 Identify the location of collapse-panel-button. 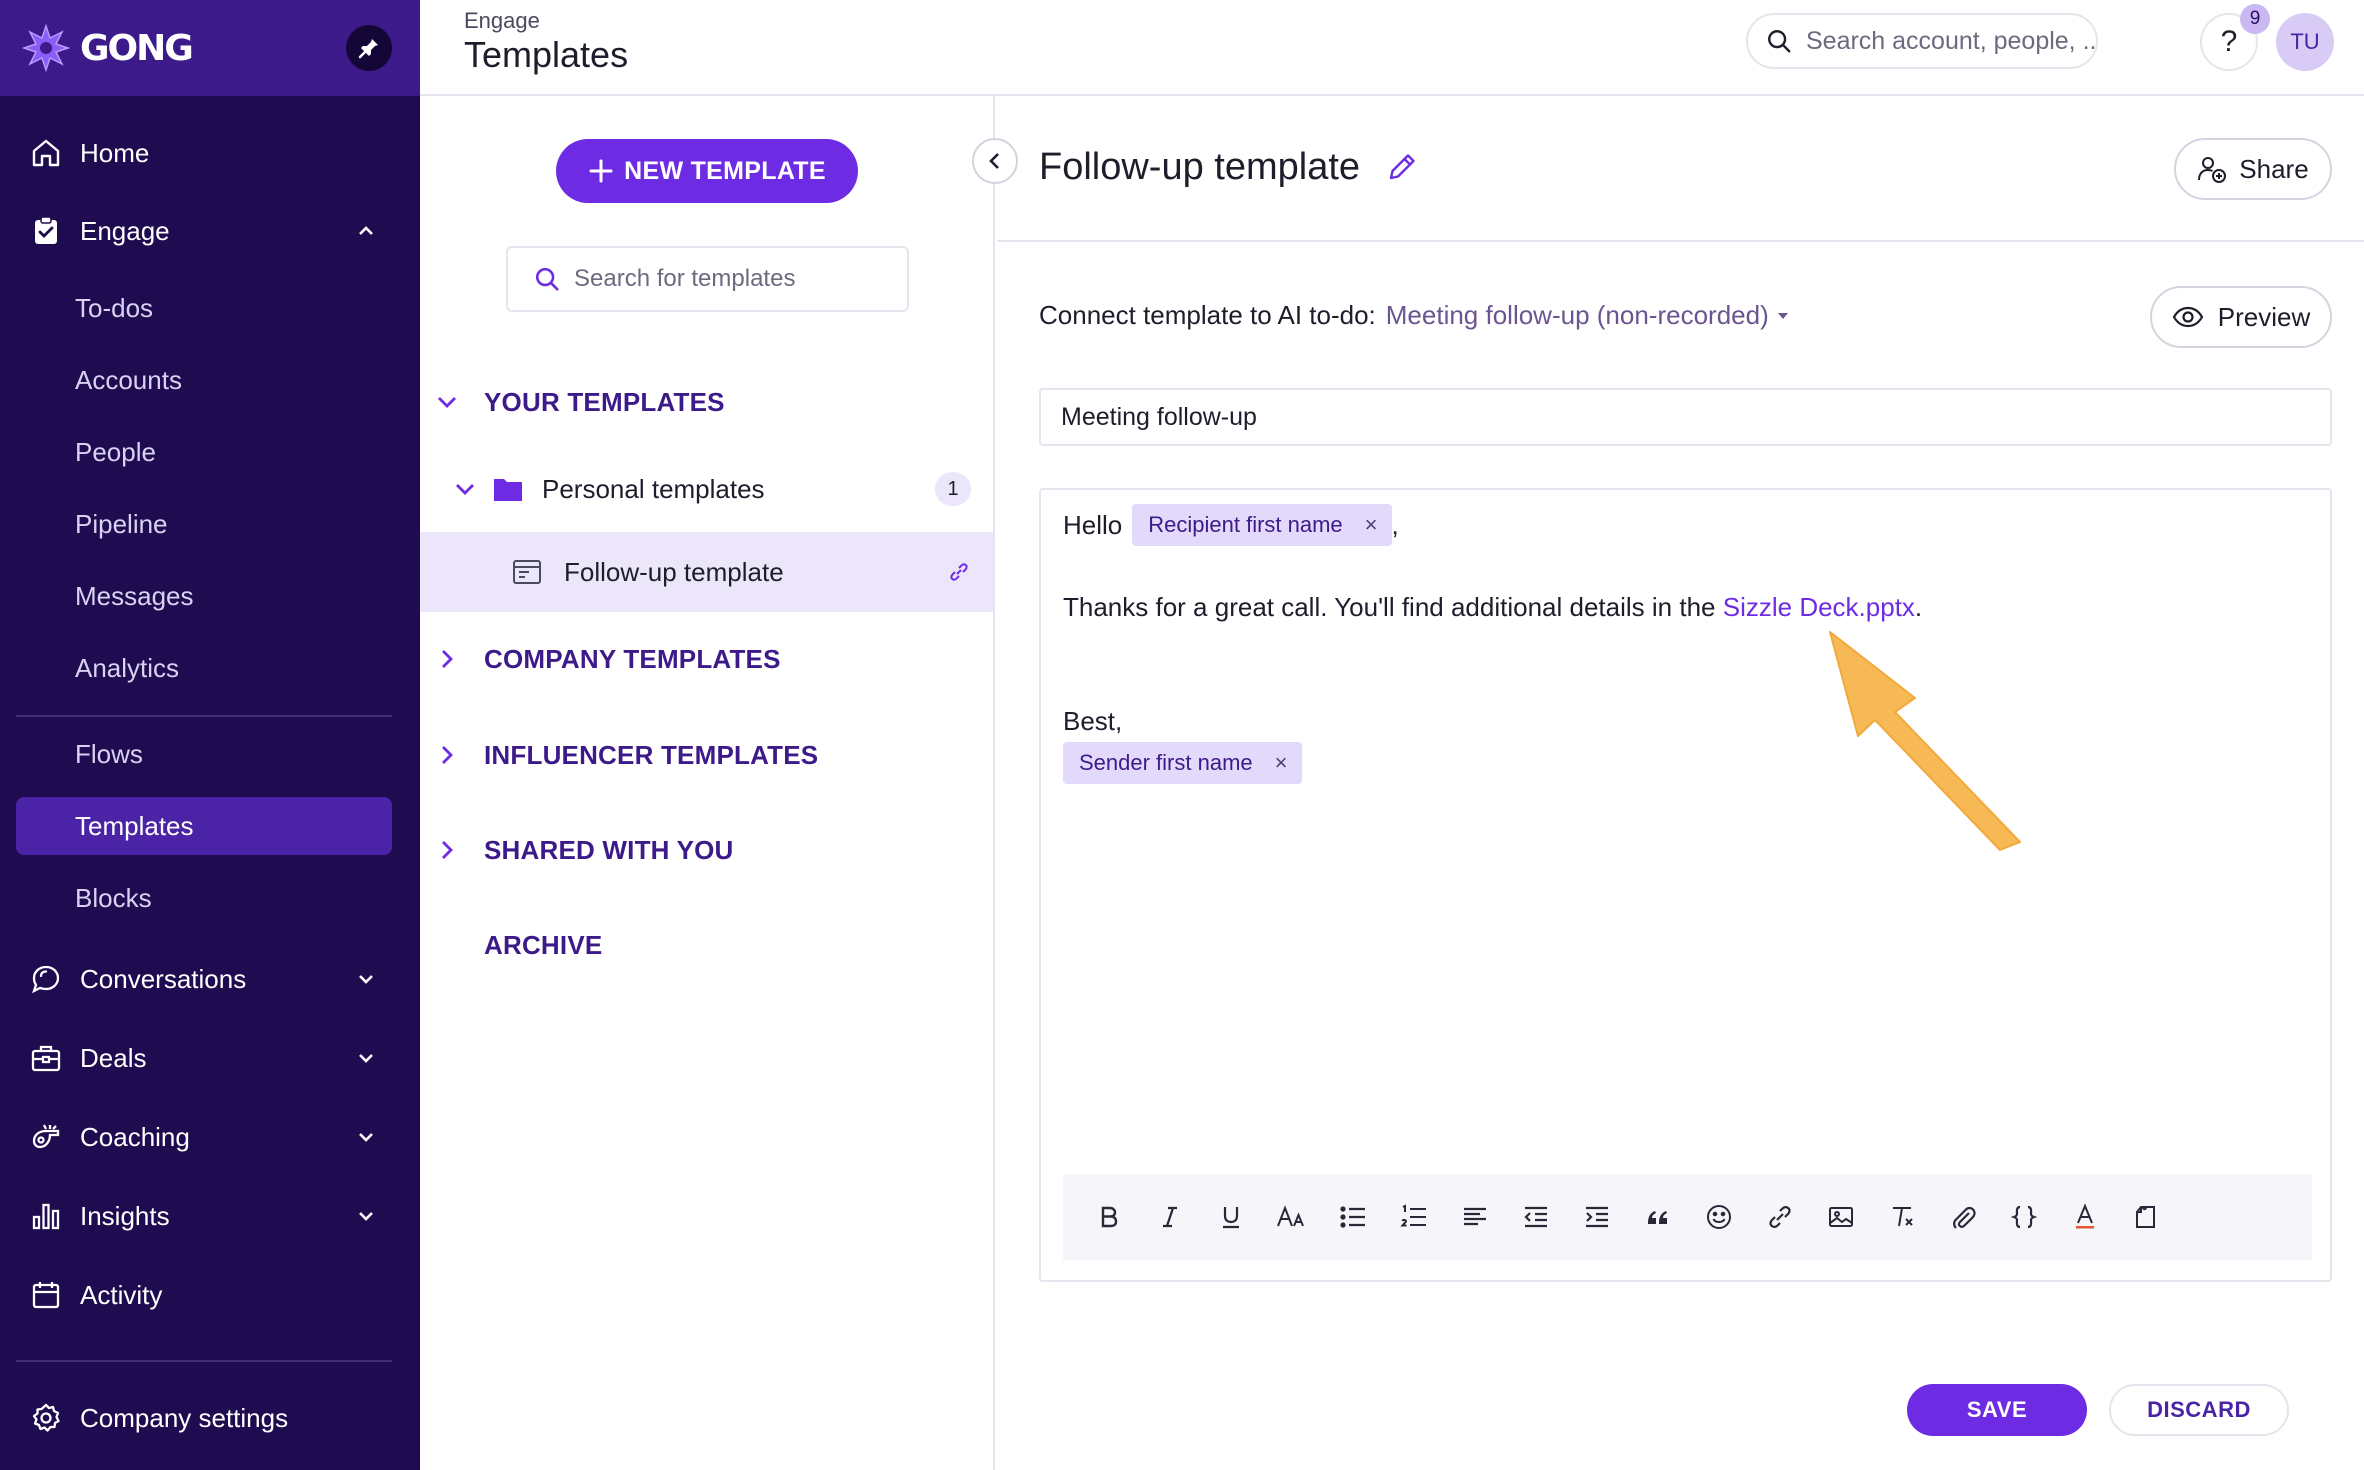
(995, 161).